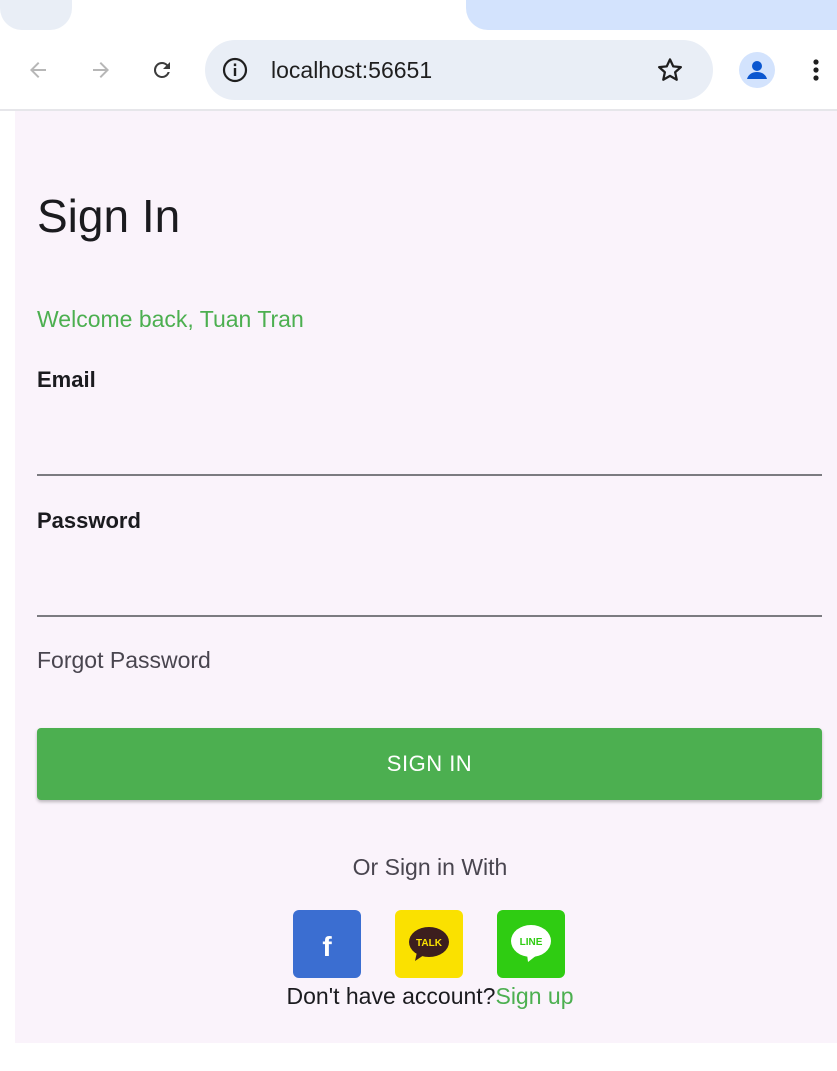  I want to click on reload-icon, so click(161, 69).